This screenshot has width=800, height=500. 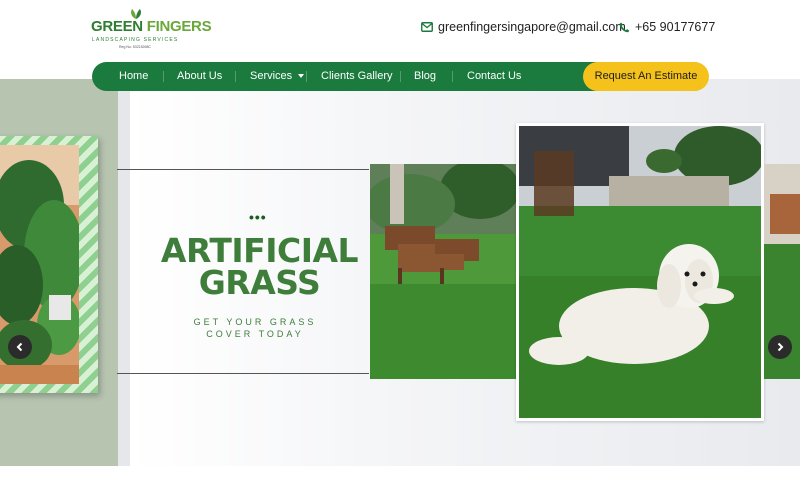 I want to click on slider-next-button, so click(x=780, y=347).